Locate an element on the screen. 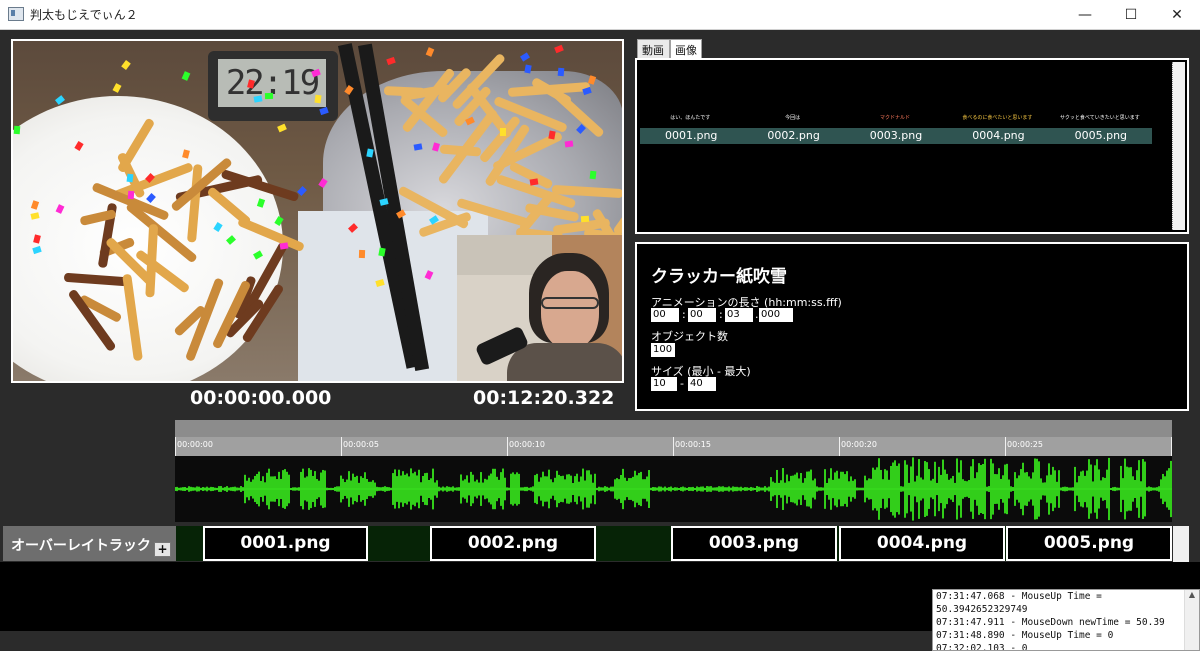 The image size is (1200, 651). audio-waveform is located at coordinates (673, 489).